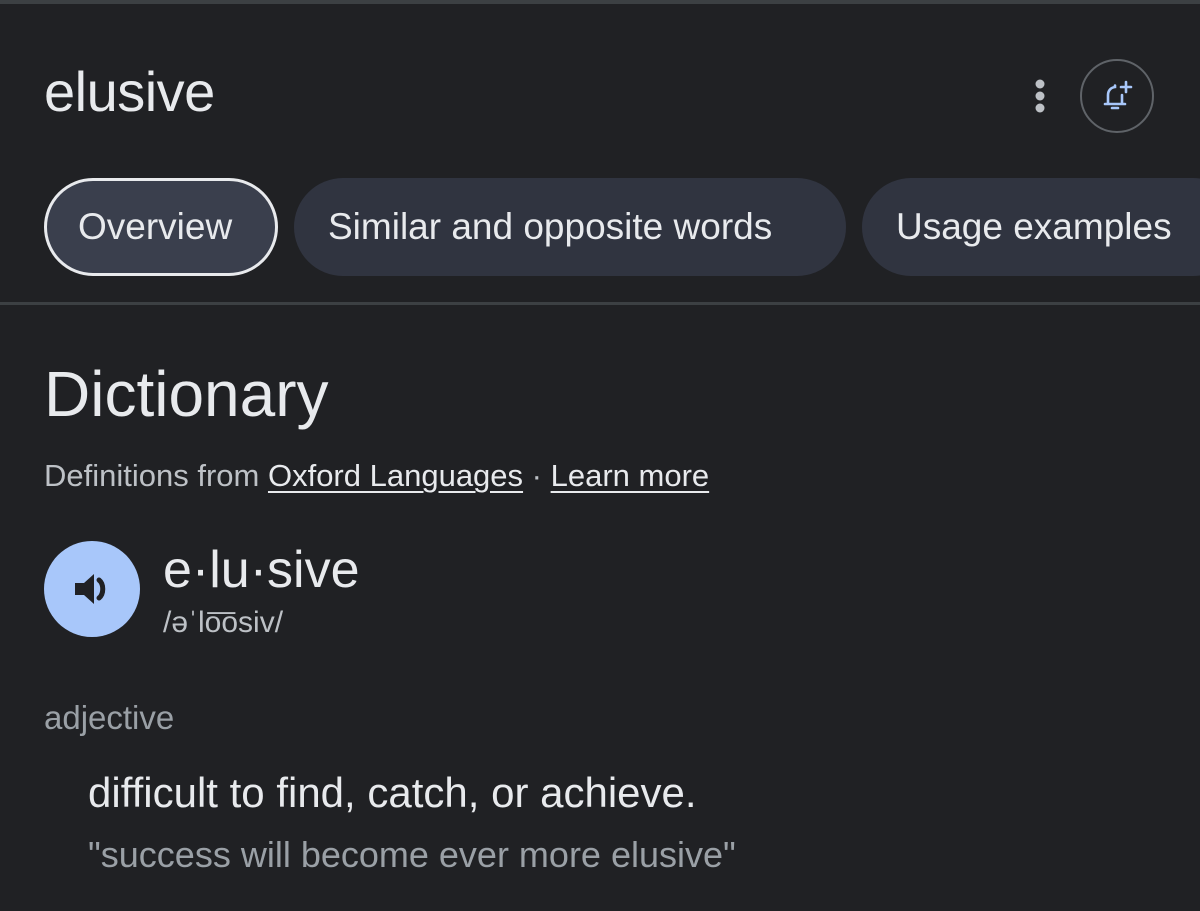 The width and height of the screenshot is (1200, 911). What do you see at coordinates (395, 475) in the screenshot?
I see `oxford-languages-link: Oxford Languages` at bounding box center [395, 475].